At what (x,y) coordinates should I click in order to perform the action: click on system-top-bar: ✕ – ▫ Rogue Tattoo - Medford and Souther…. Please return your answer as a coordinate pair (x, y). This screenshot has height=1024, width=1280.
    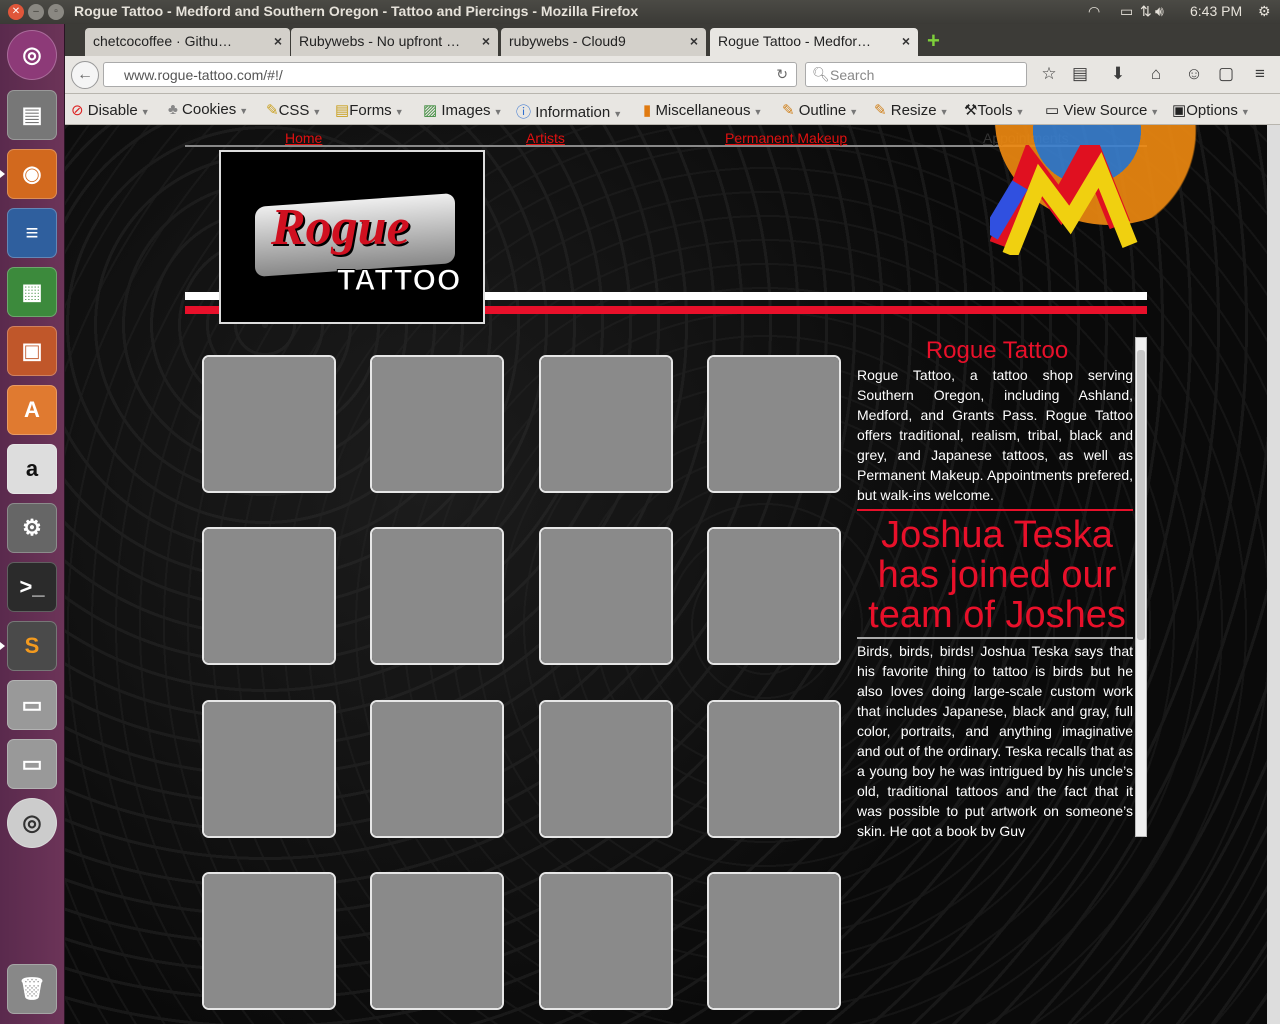
    Looking at the image, I should click on (640, 12).